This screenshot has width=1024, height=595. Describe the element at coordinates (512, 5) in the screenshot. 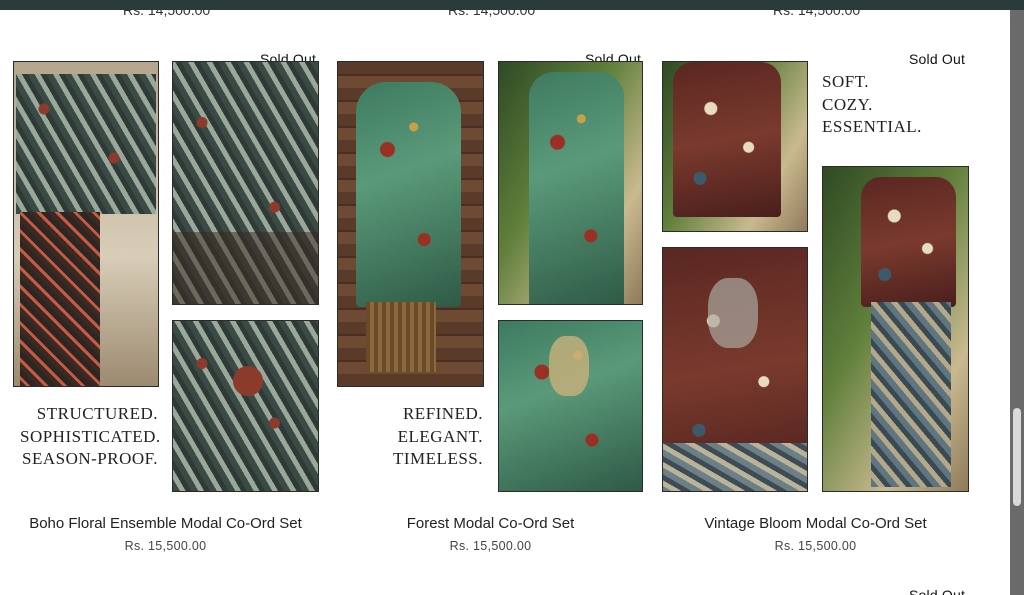

I see `browser-top-strip` at that location.